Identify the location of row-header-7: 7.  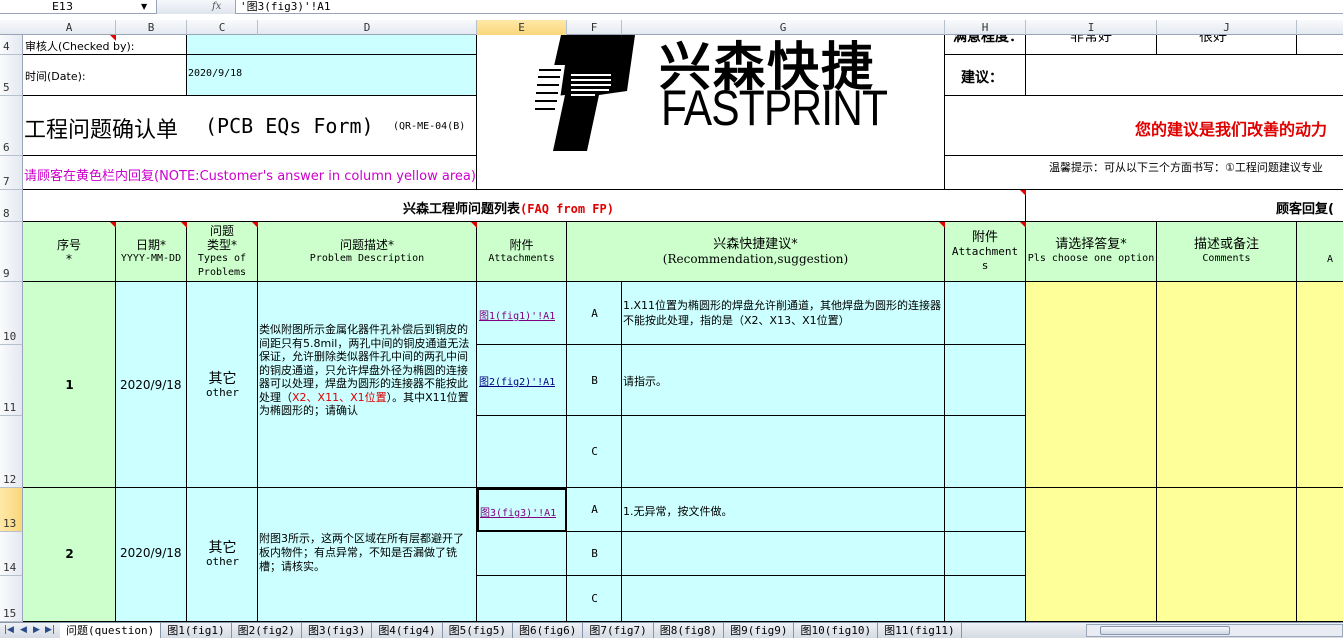
(11, 173).